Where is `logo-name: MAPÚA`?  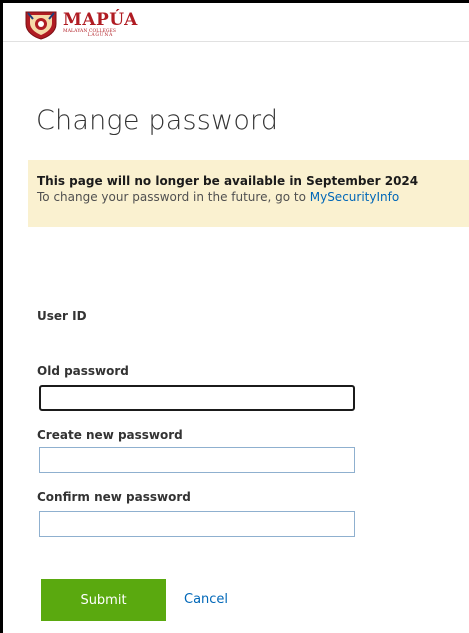 logo-name: MAPÚA is located at coordinates (100, 19).